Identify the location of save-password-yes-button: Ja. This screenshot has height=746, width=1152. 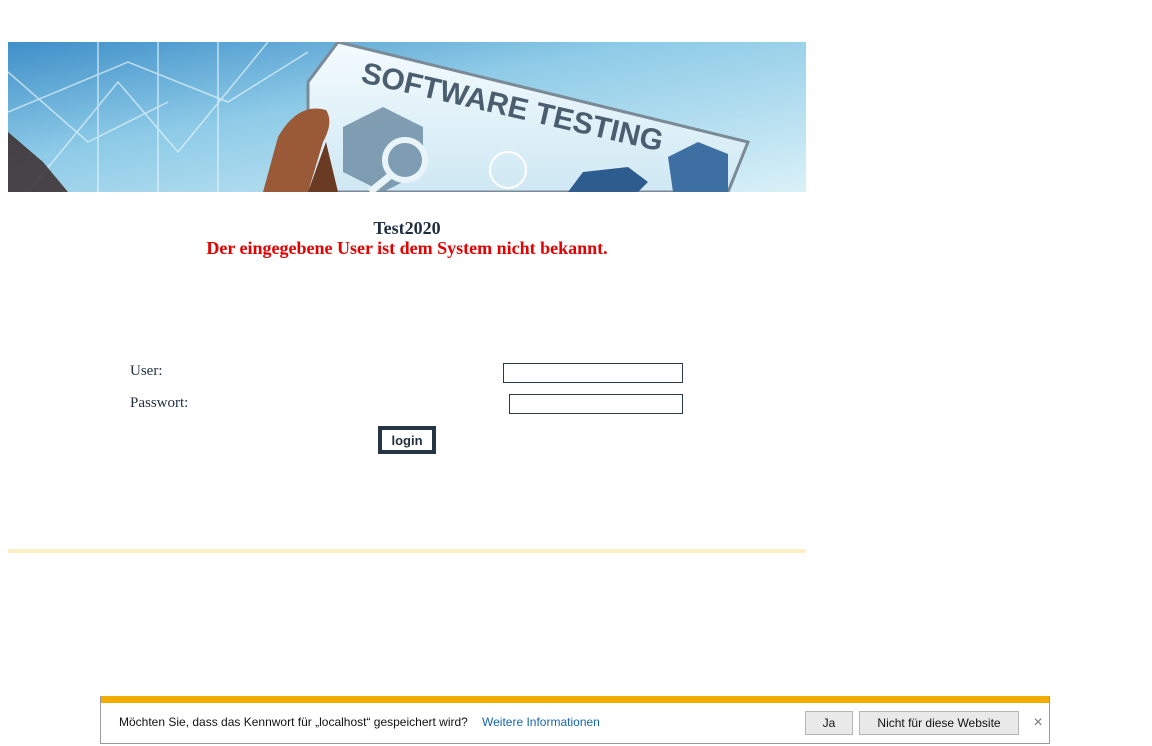
(829, 723).